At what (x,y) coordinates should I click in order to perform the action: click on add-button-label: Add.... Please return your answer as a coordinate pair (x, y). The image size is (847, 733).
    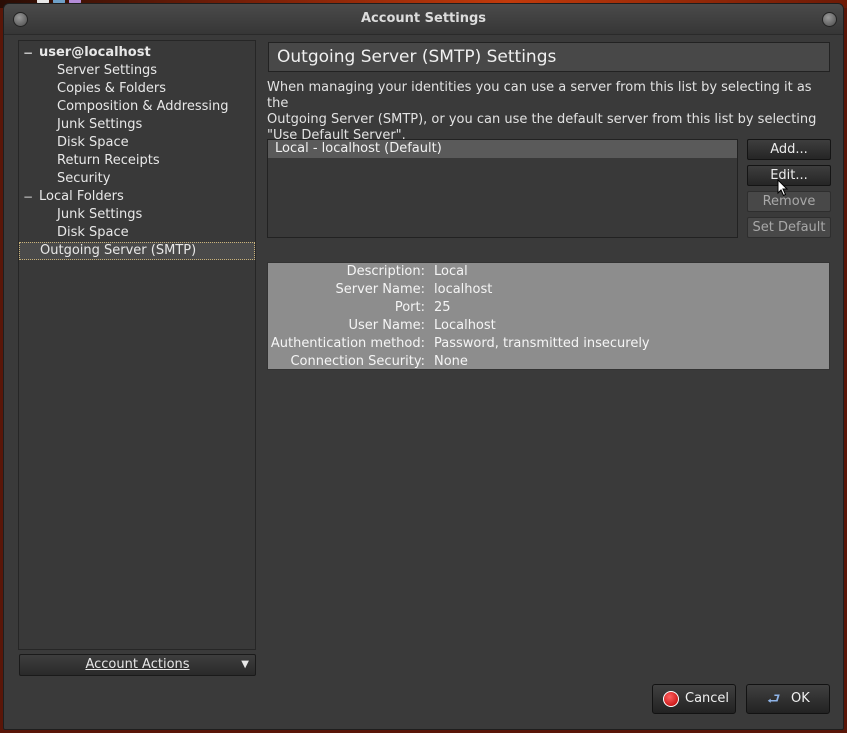
    Looking at the image, I should click on (789, 149).